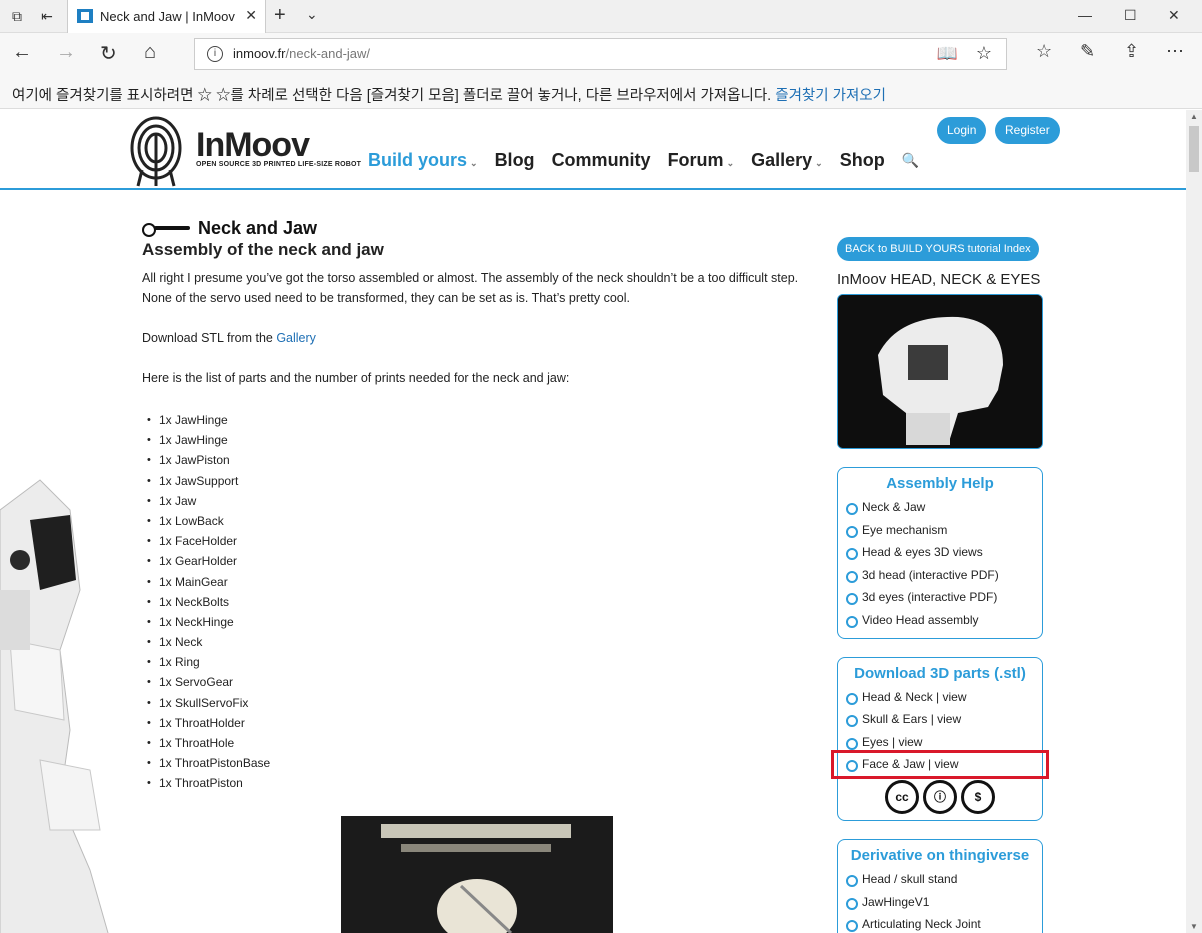 The image size is (1202, 933). Describe the element at coordinates (515, 160) in the screenshot. I see `menu-blog: Blog` at that location.